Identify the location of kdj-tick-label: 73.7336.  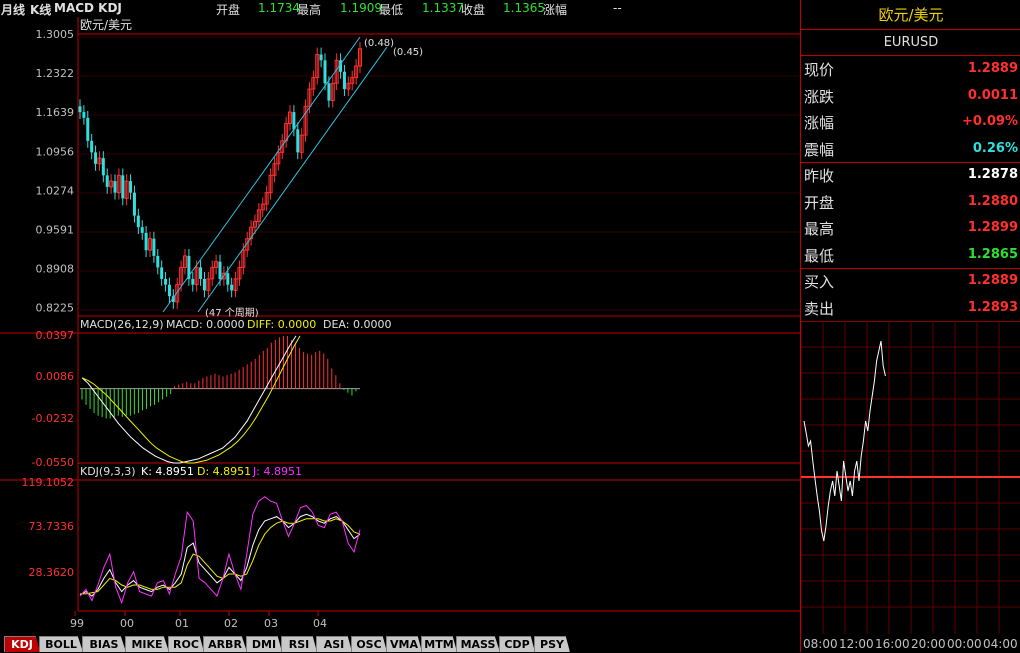
(52, 526).